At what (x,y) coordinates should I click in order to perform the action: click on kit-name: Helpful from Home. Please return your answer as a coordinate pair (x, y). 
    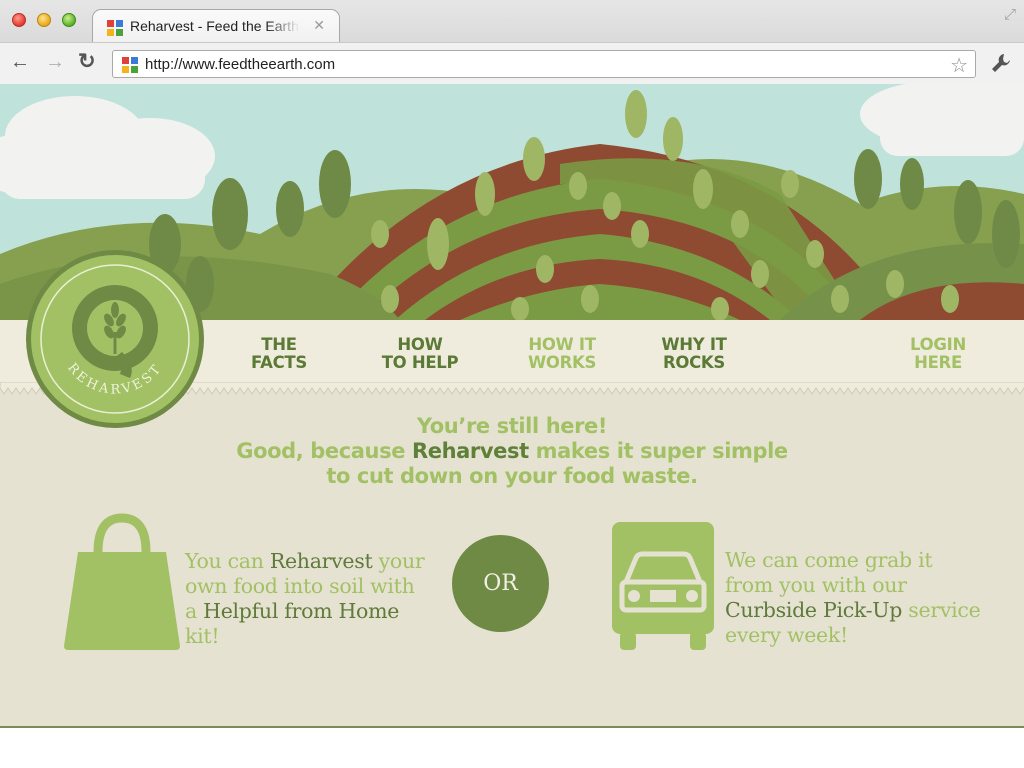
    Looking at the image, I should click on (301, 611).